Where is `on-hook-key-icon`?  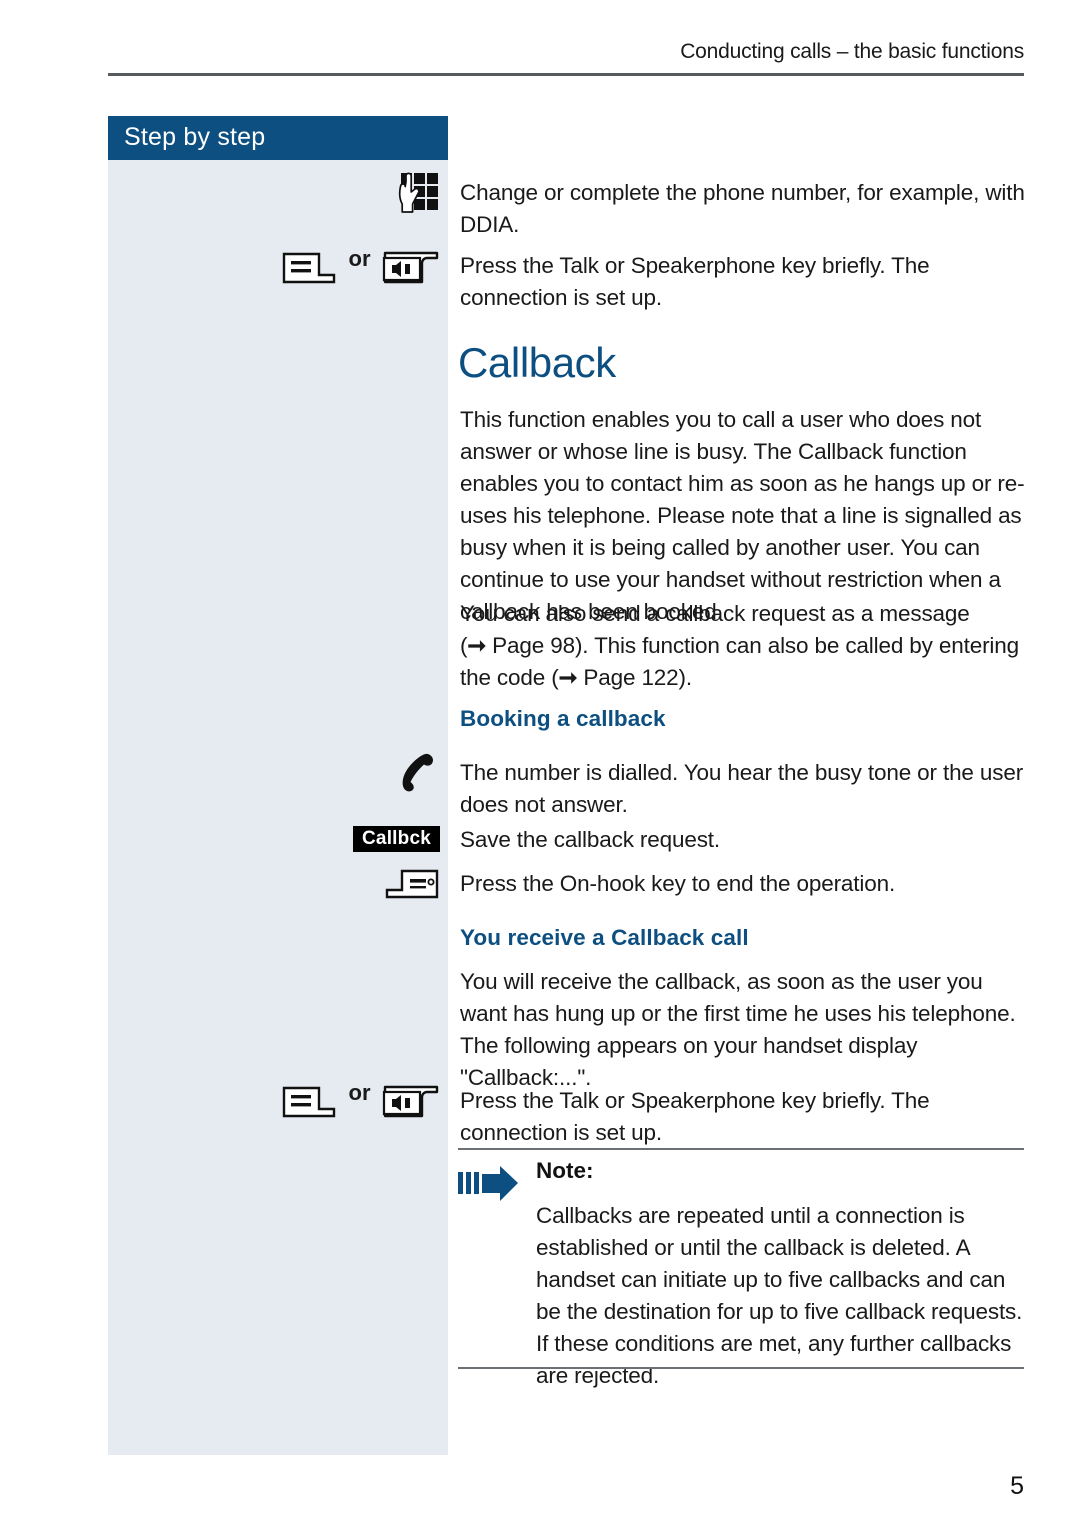
on-hook-key-icon is located at coordinates (412, 886).